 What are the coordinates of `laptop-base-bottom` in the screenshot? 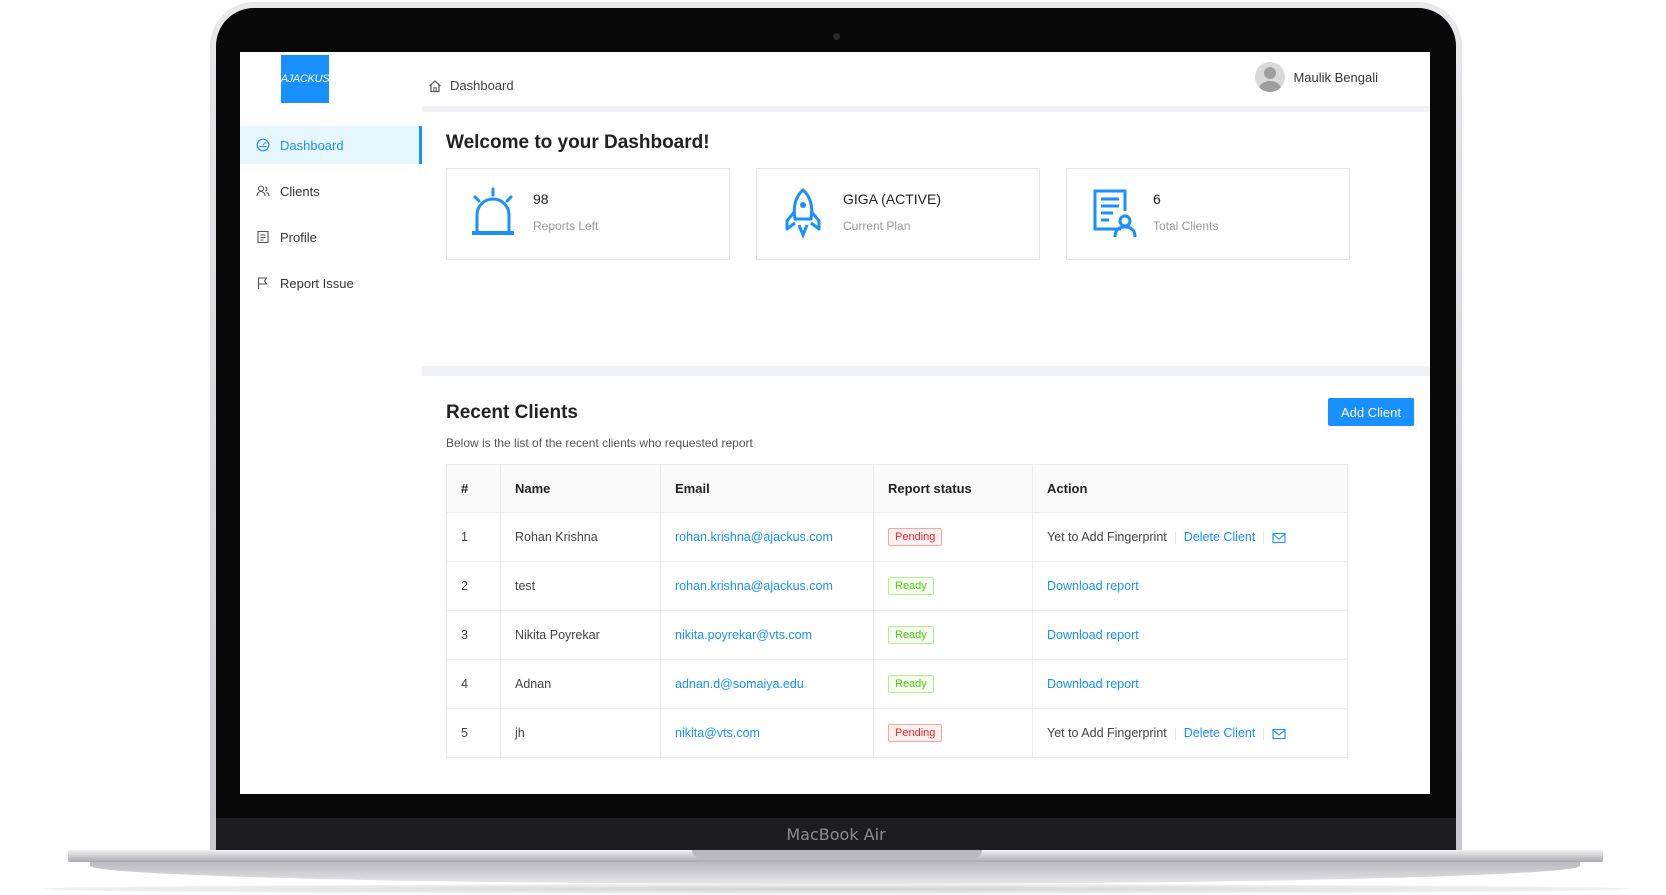 It's located at (835, 873).